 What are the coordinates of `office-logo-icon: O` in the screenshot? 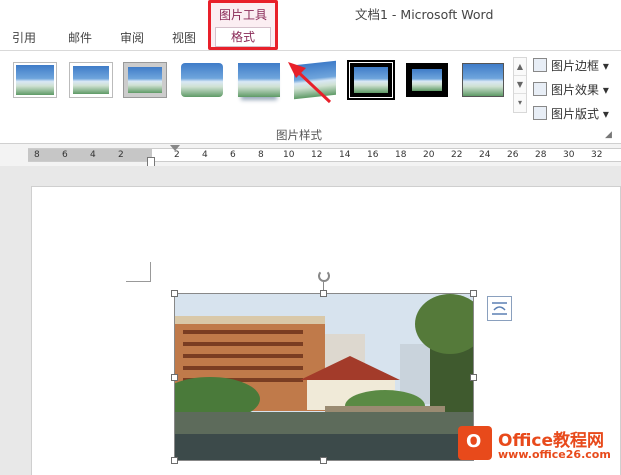 It's located at (475, 443).